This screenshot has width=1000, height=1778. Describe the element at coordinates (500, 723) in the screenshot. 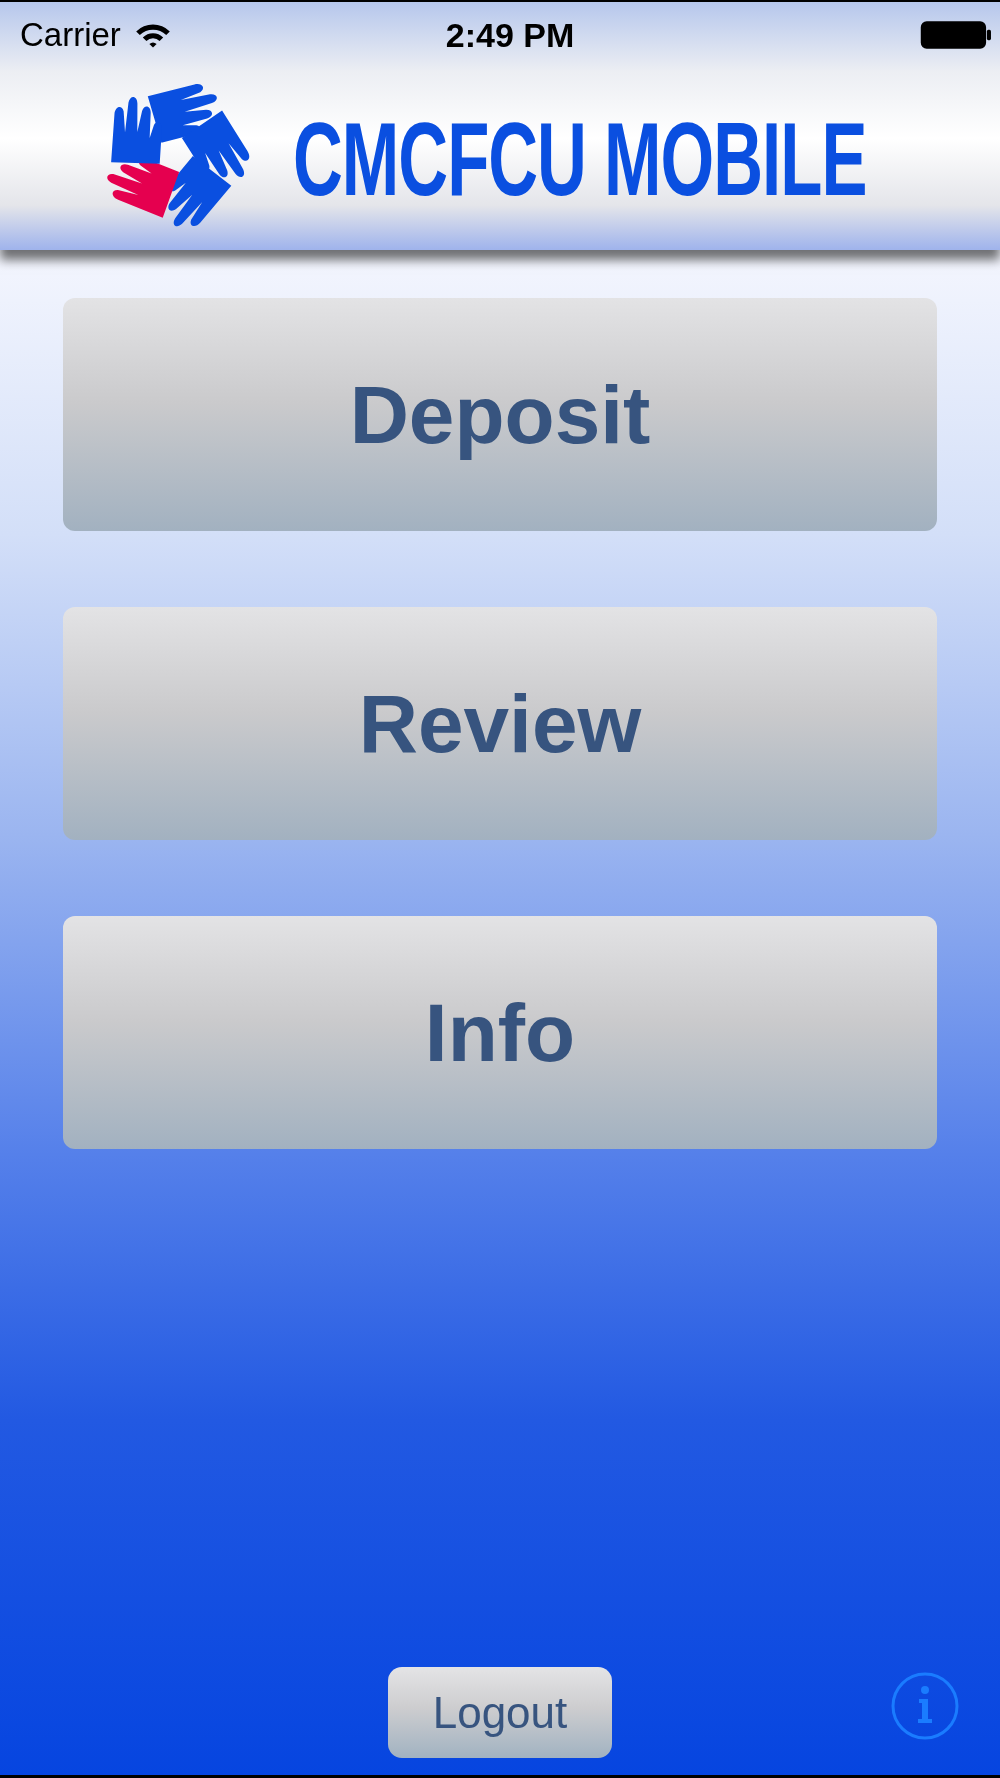

I see `menu-button: Review` at that location.